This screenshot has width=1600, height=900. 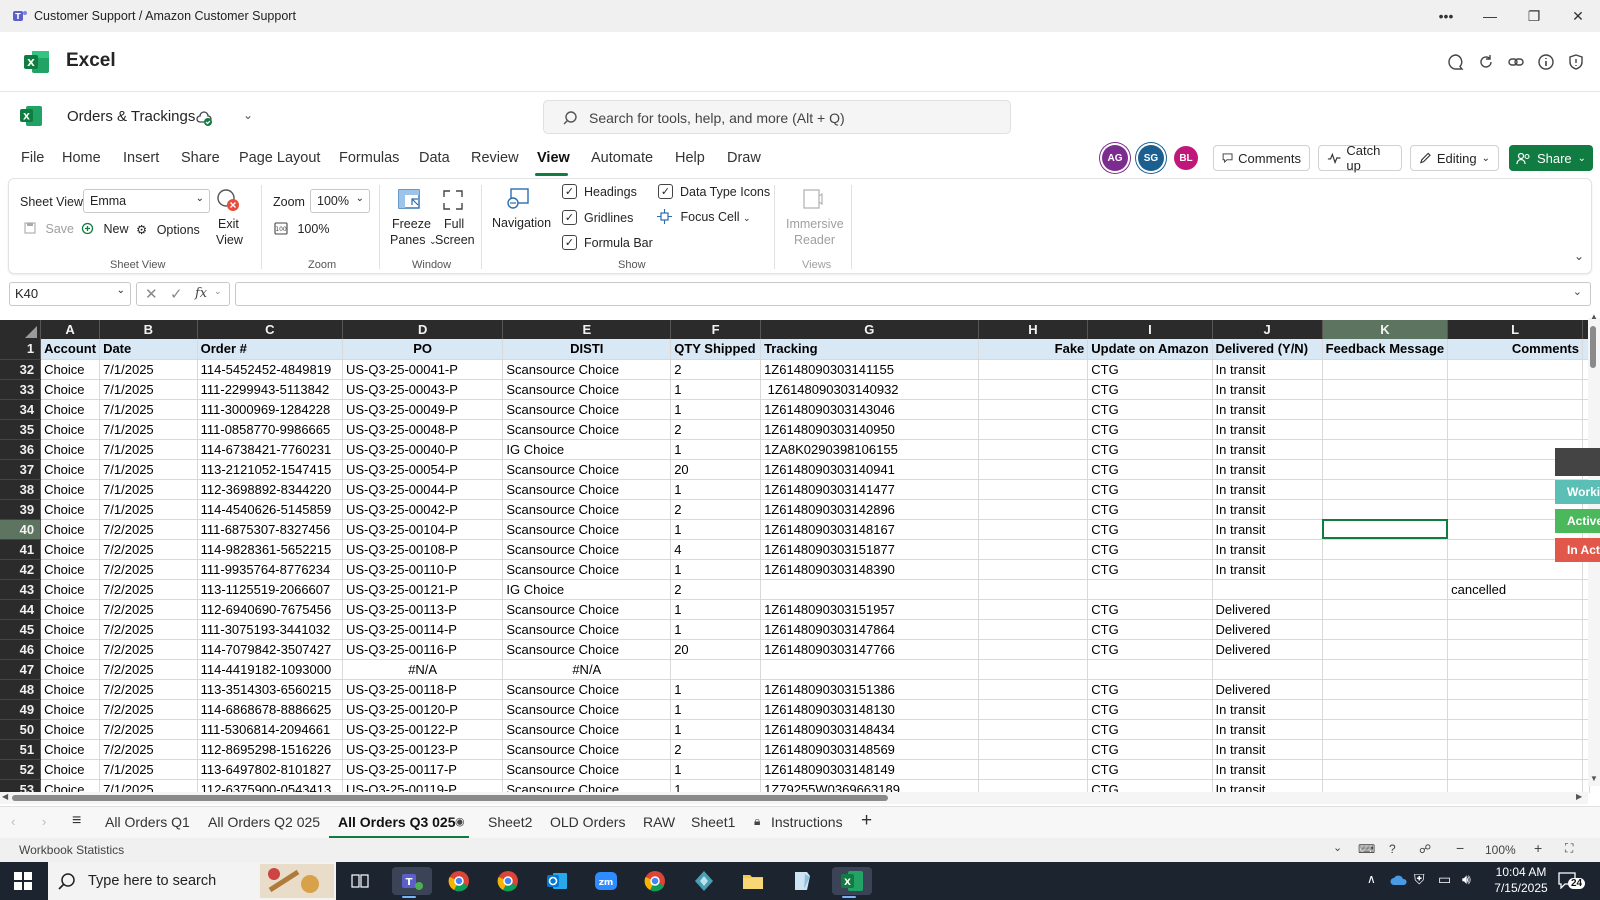 What do you see at coordinates (70, 349) in the screenshot?
I see `header-cell: Account` at bounding box center [70, 349].